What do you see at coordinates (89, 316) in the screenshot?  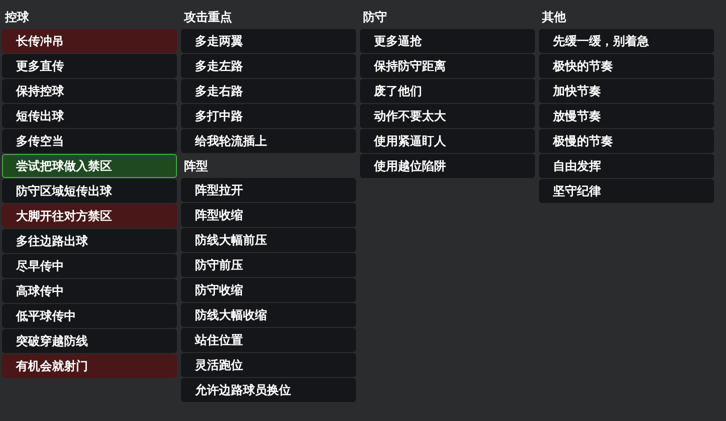 I see `tactic-option: 低平球传中` at bounding box center [89, 316].